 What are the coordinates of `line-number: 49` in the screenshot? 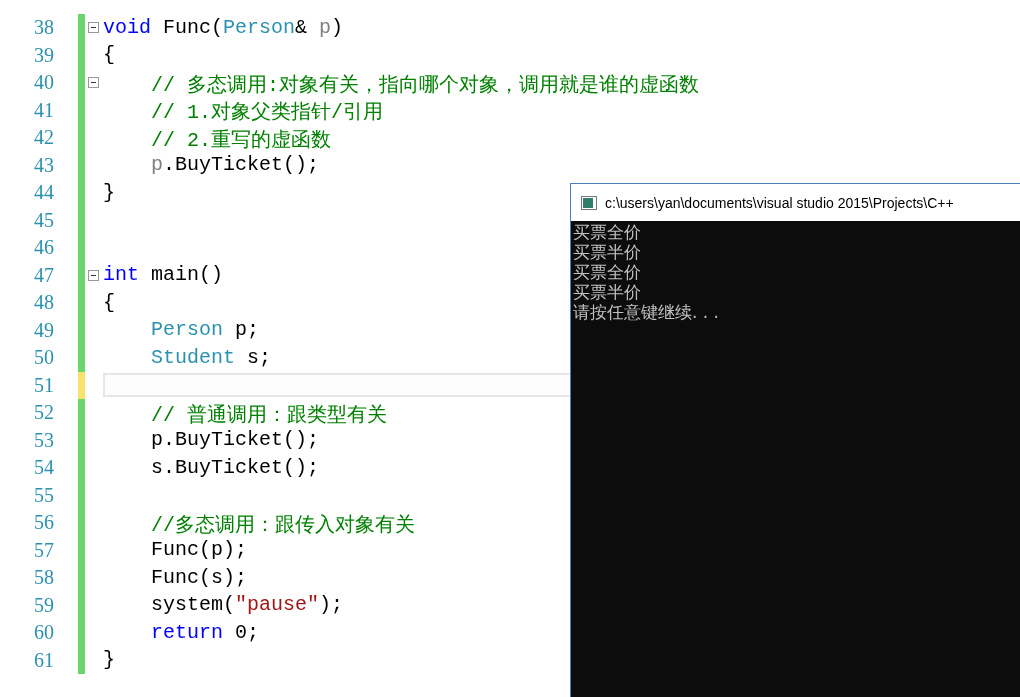 It's located at (43, 330).